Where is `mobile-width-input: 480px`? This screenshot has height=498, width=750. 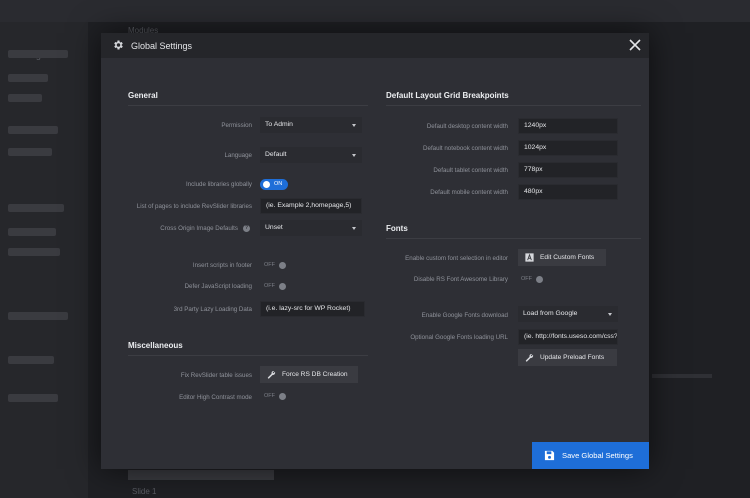 mobile-width-input: 480px is located at coordinates (568, 192).